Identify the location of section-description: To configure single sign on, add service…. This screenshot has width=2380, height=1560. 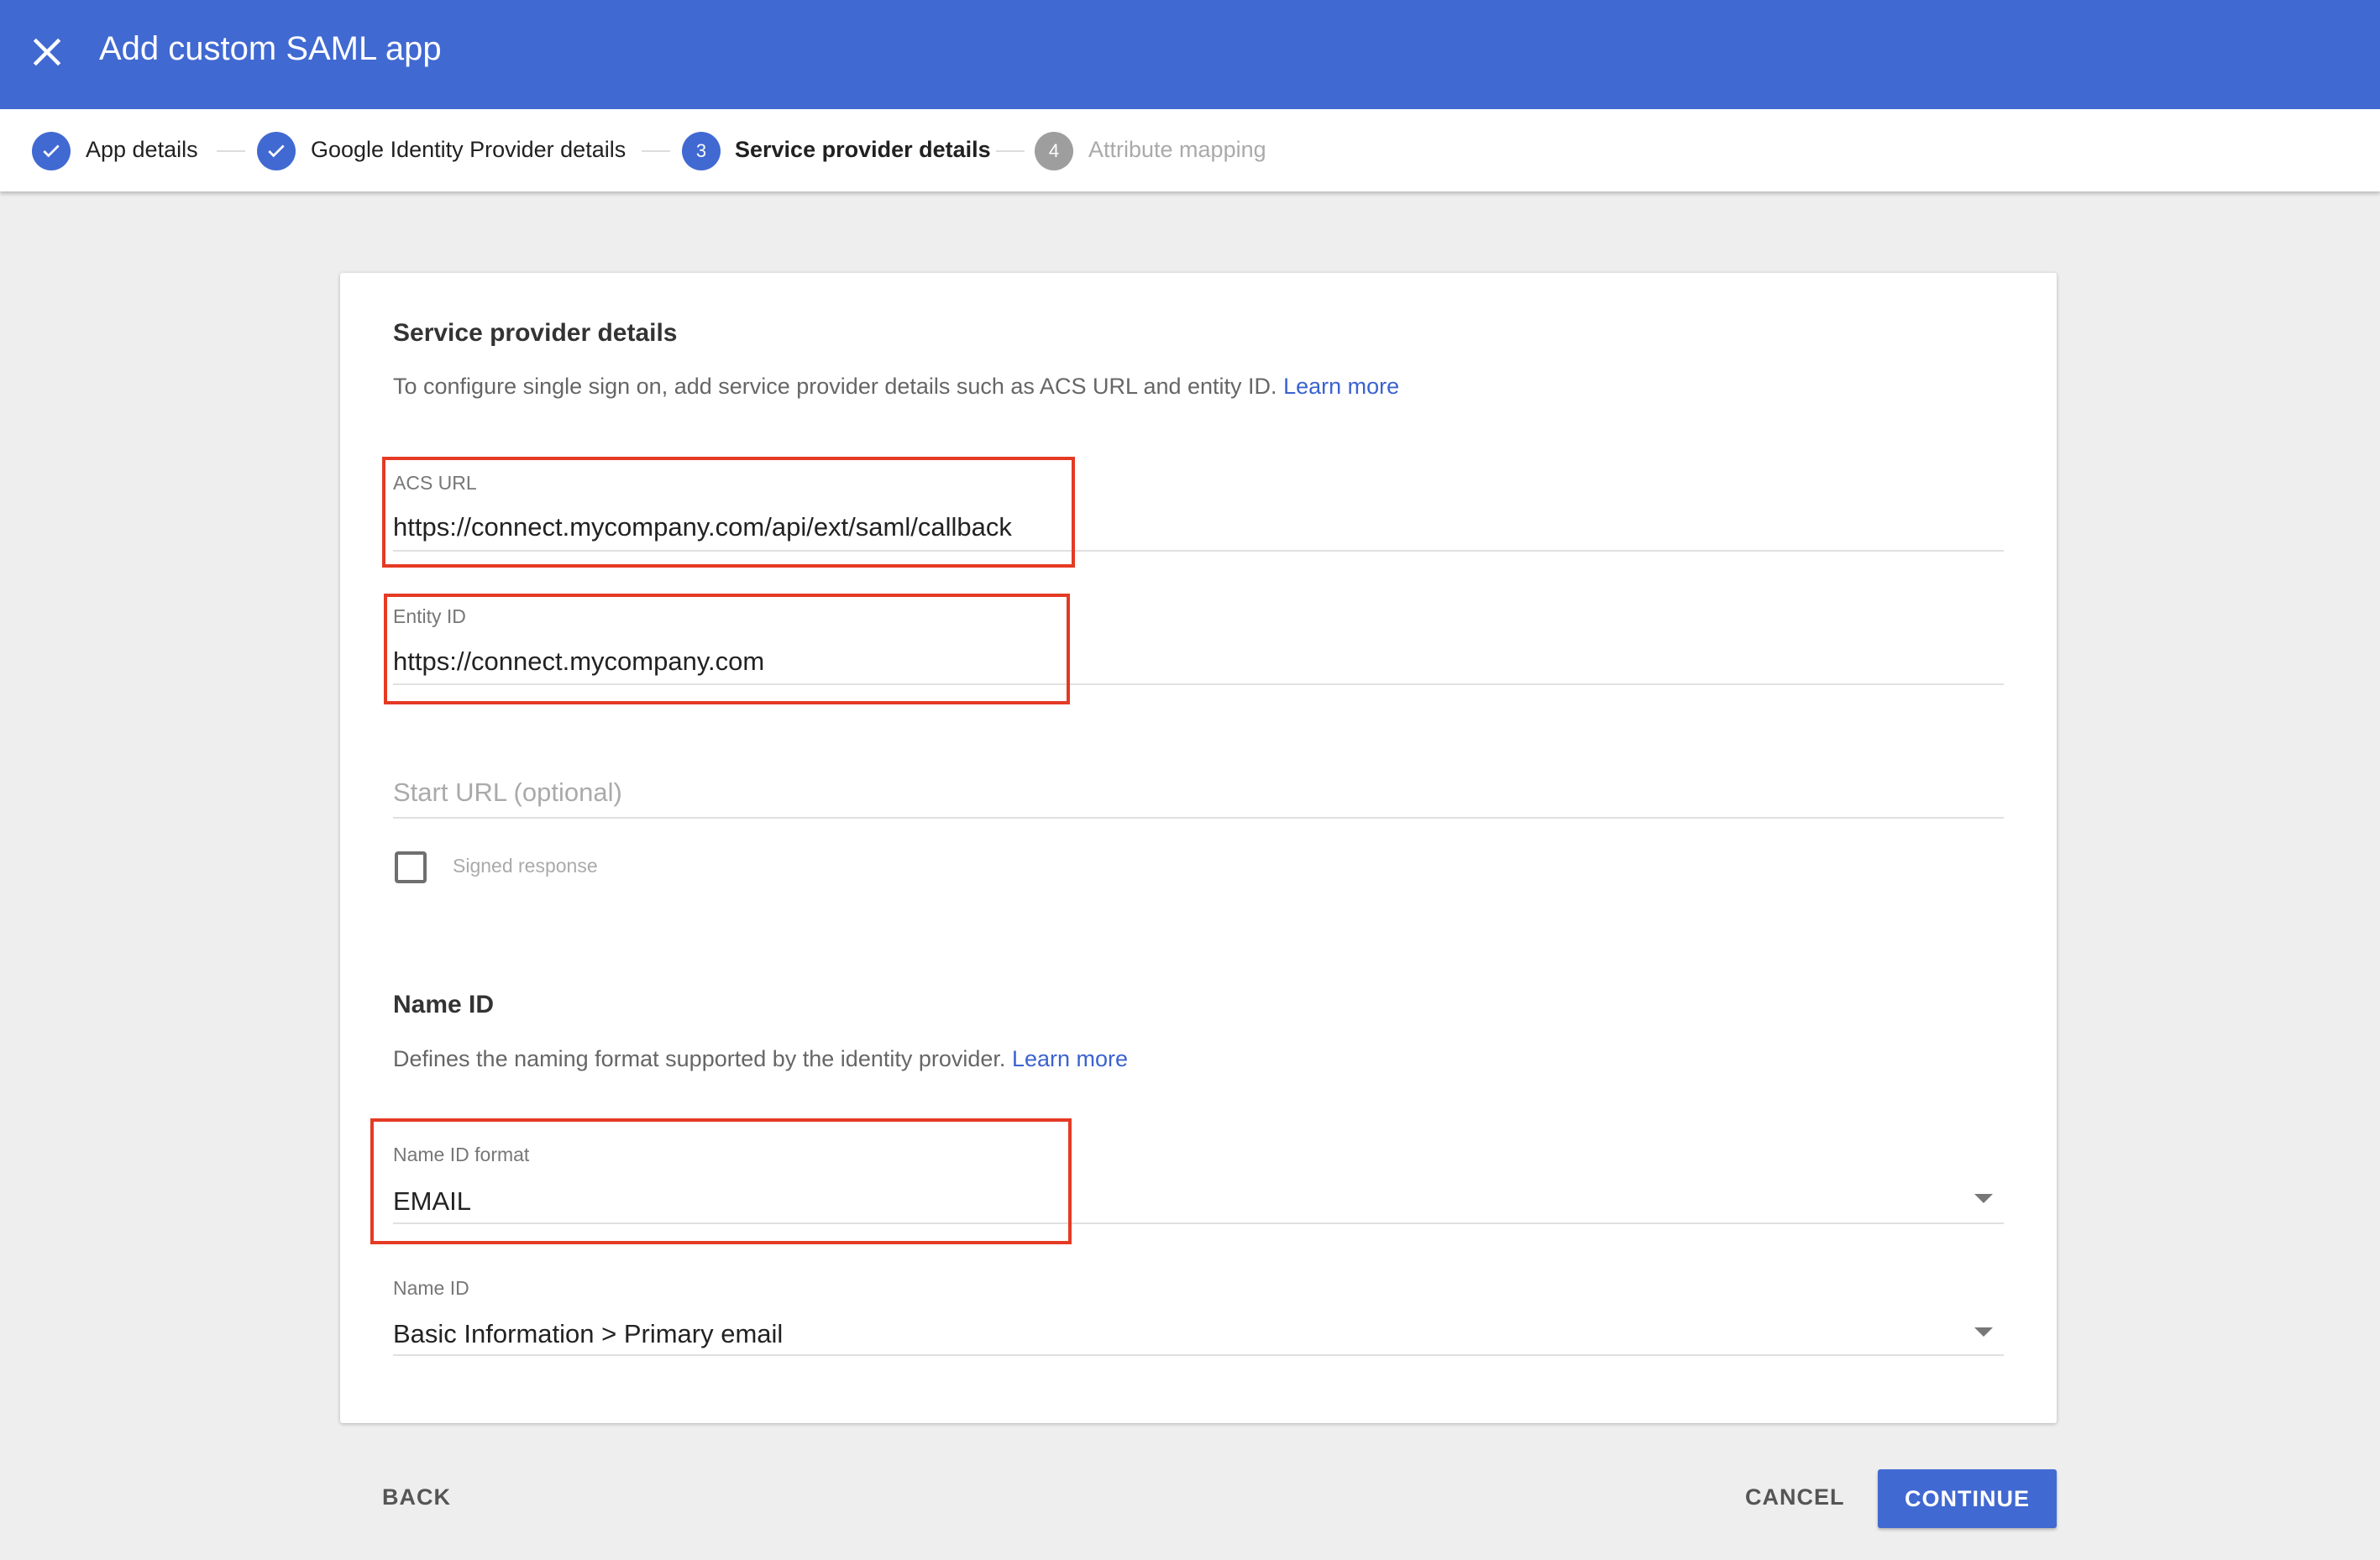
(896, 386).